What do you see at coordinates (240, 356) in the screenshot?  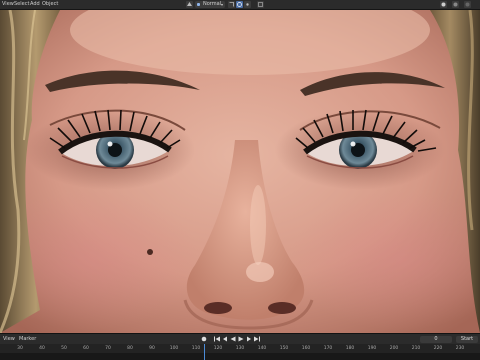 I see `timeline-tracks` at bounding box center [240, 356].